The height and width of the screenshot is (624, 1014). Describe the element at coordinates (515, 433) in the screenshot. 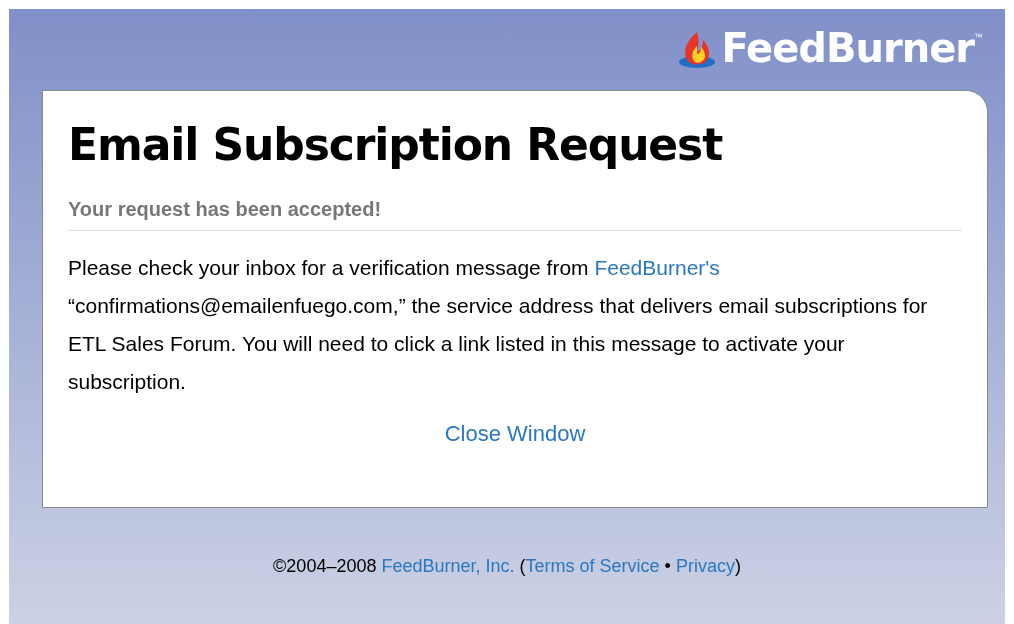

I see `close-window-link: Close Window` at that location.